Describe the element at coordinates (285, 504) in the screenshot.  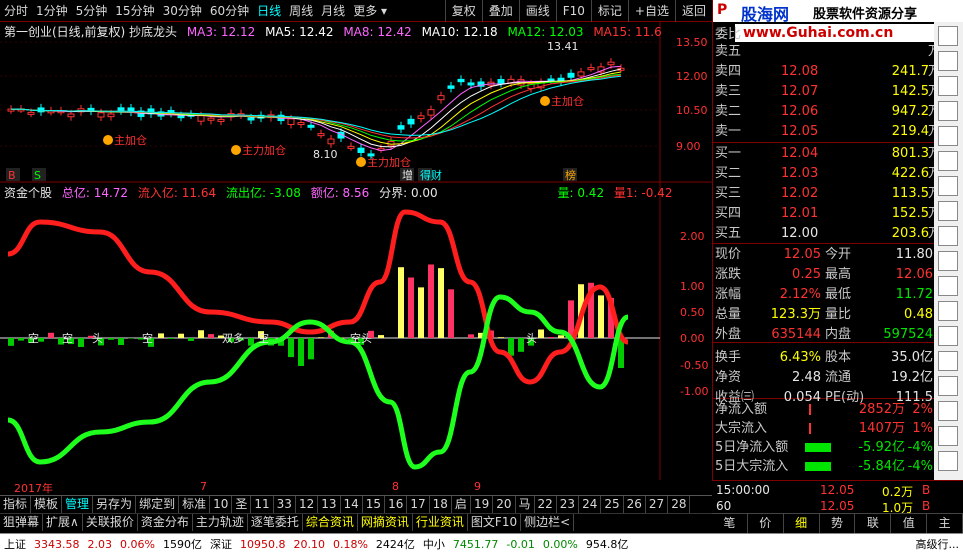
I see `indicator-tab: 33` at that location.